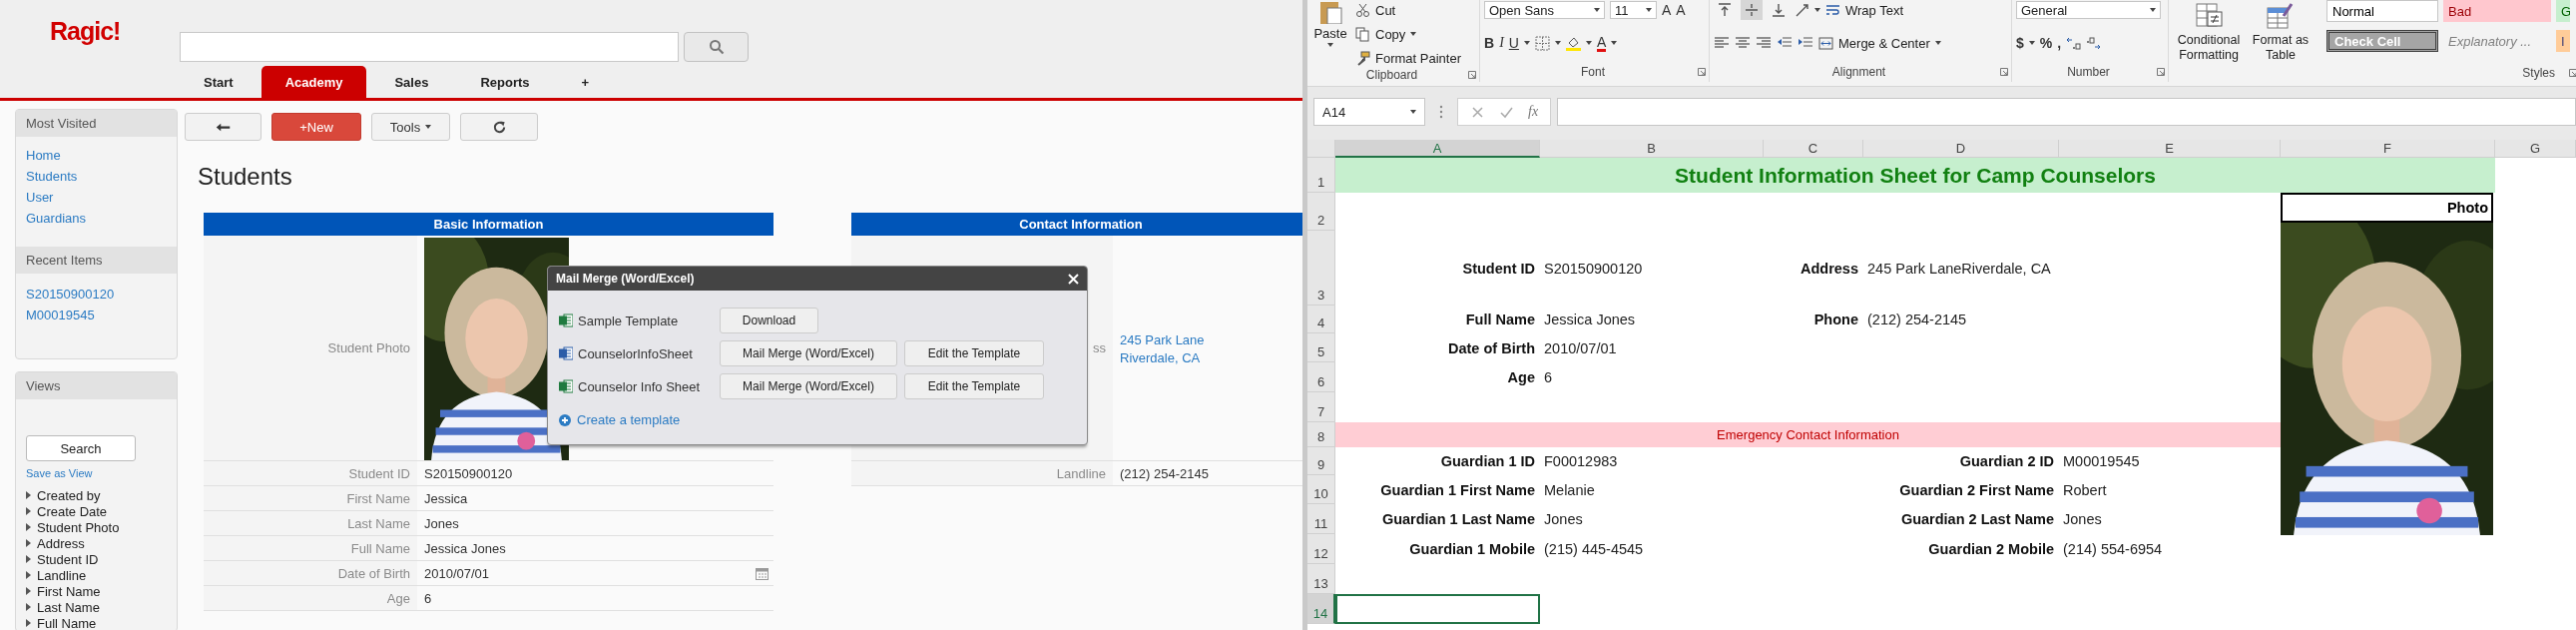  I want to click on merge-icon, so click(1826, 43).